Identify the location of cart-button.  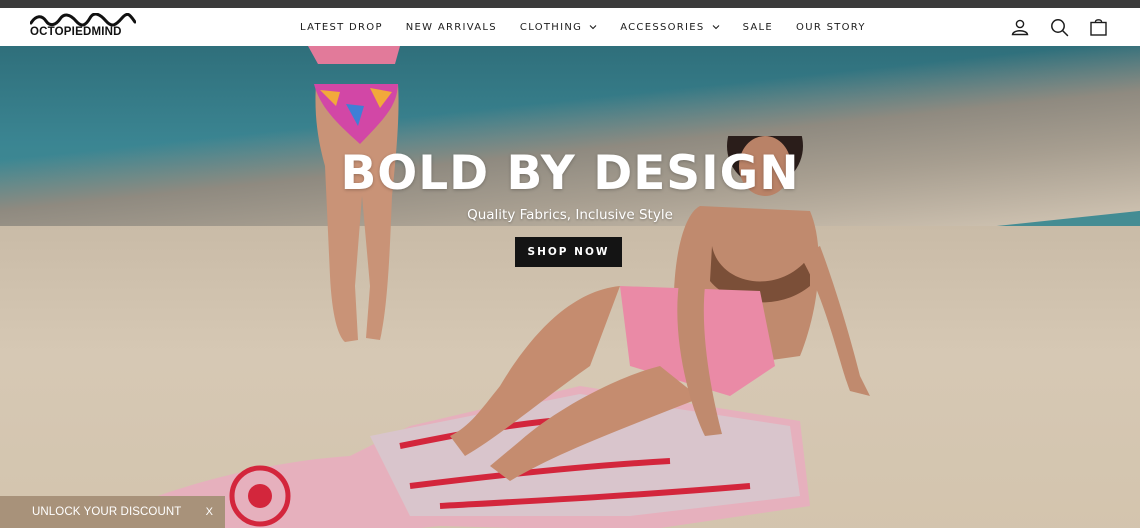
(1098, 27).